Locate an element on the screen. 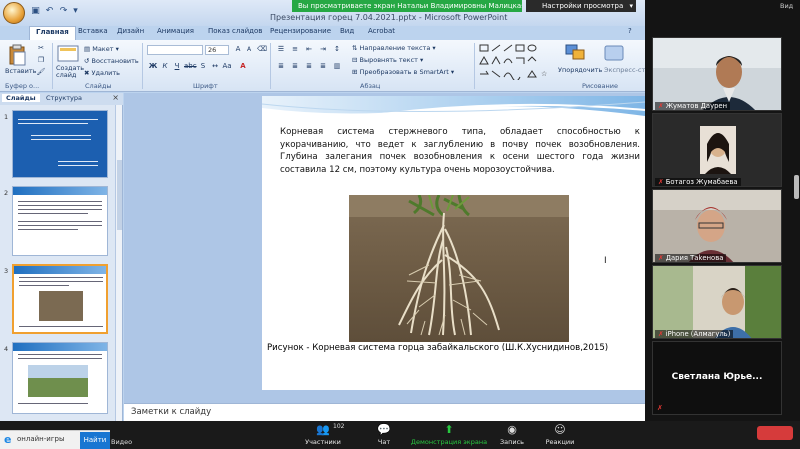 The width and height of the screenshot is (800, 449). new-slide-label: Создать слайд is located at coordinates (70, 71).